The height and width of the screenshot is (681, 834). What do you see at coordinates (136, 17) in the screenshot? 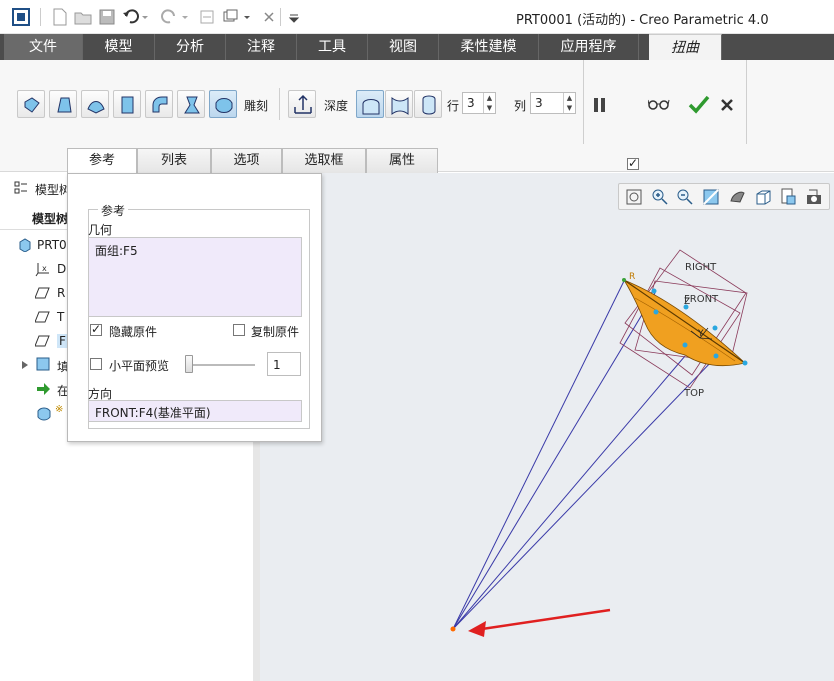
I see `undo-icon` at bounding box center [136, 17].